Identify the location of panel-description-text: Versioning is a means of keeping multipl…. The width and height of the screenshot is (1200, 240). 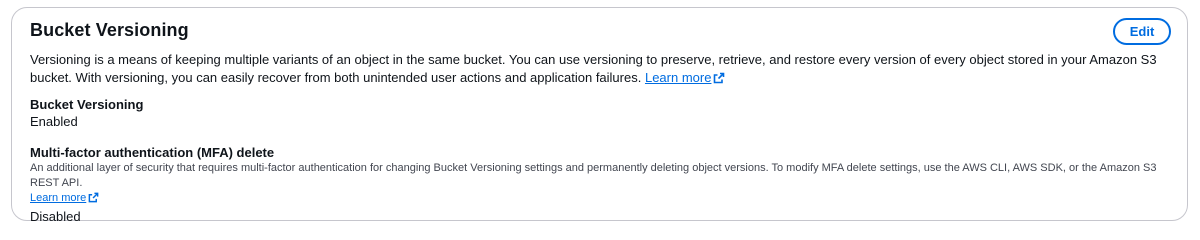
(593, 68).